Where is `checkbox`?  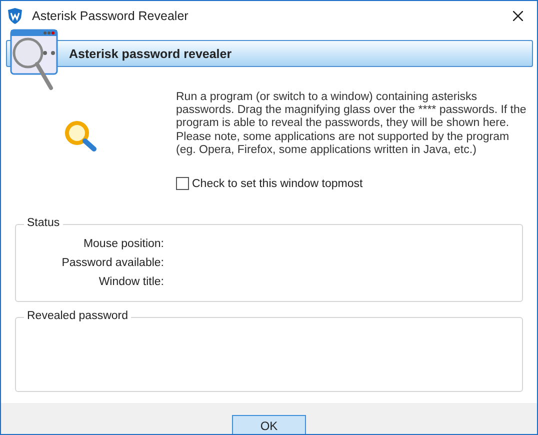
checkbox is located at coordinates (182, 183).